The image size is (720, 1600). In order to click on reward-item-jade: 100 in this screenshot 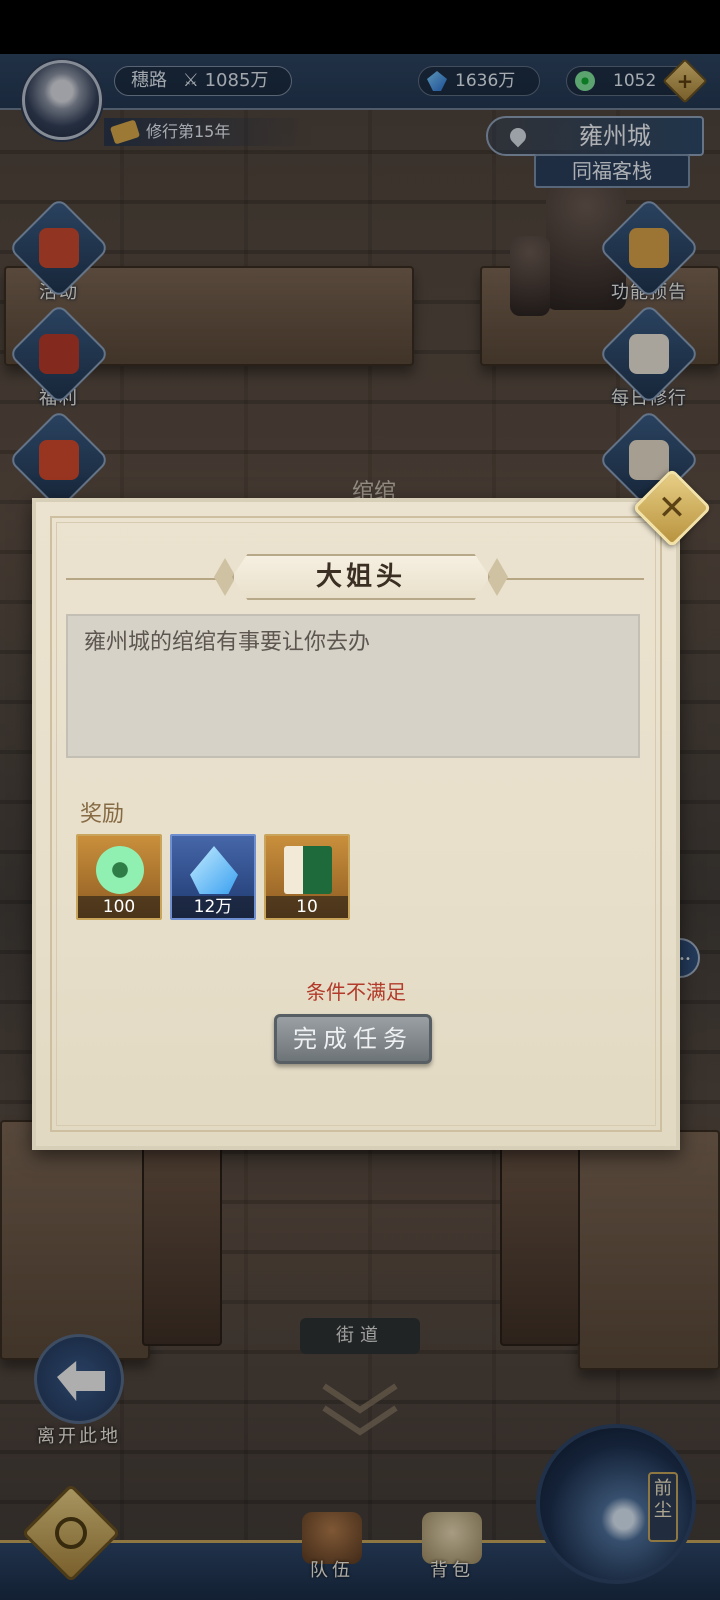, I will do `click(119, 877)`.